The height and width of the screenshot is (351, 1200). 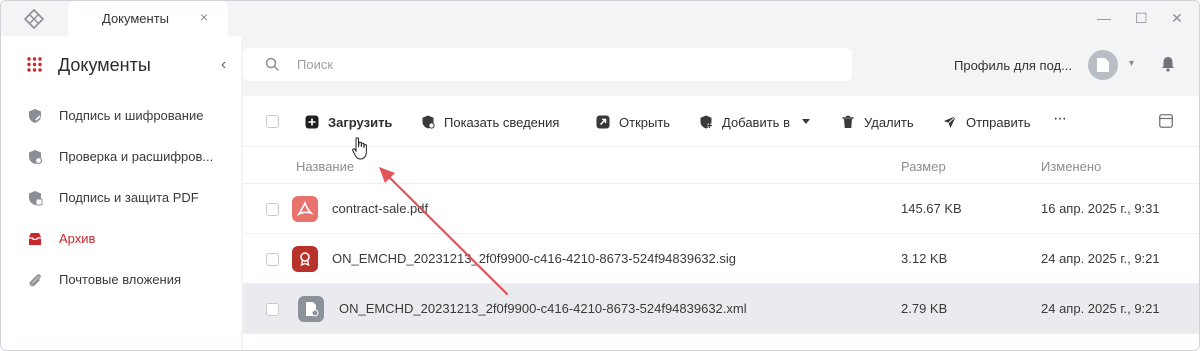 I want to click on column-modified-header: Изменено, so click(x=1071, y=166).